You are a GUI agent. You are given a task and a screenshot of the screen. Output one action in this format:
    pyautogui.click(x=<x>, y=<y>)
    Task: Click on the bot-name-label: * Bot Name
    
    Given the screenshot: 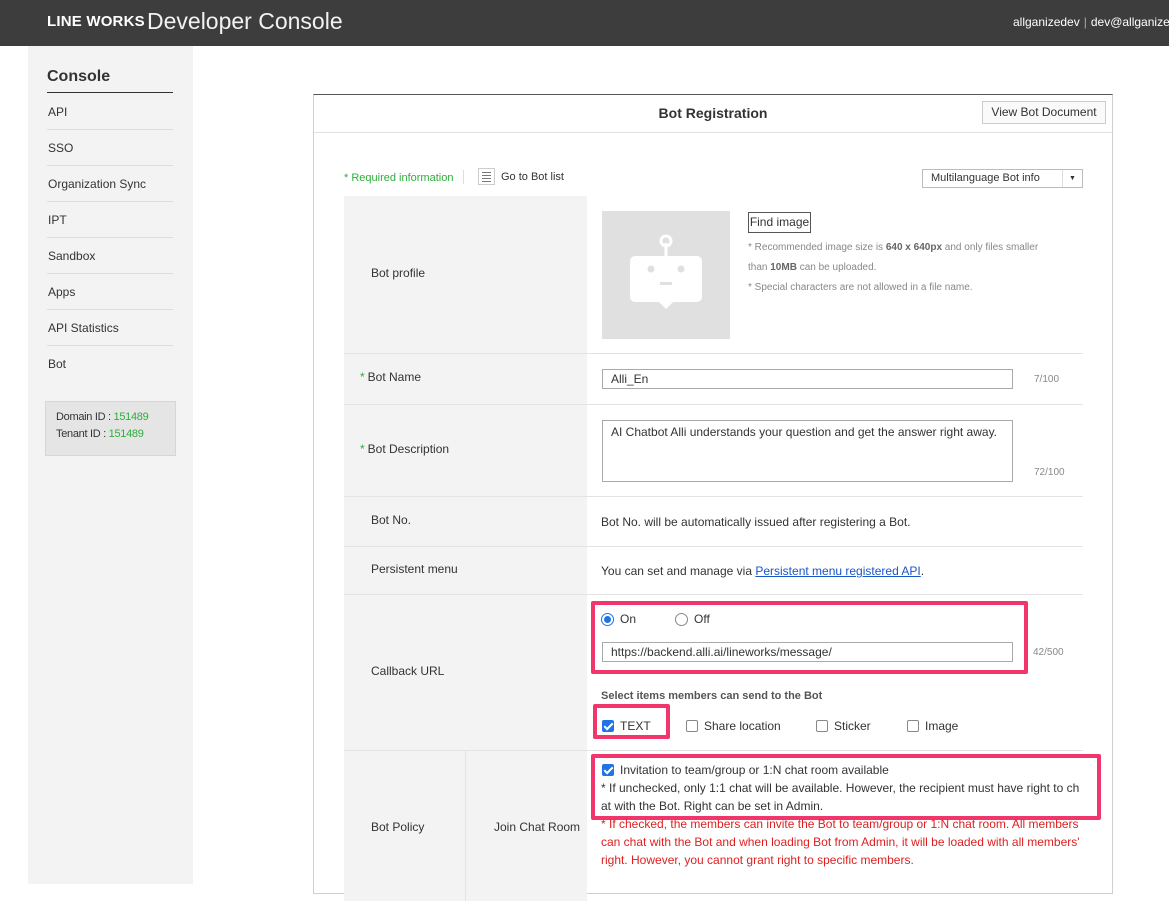 What is the action you would take?
    pyautogui.click(x=390, y=377)
    